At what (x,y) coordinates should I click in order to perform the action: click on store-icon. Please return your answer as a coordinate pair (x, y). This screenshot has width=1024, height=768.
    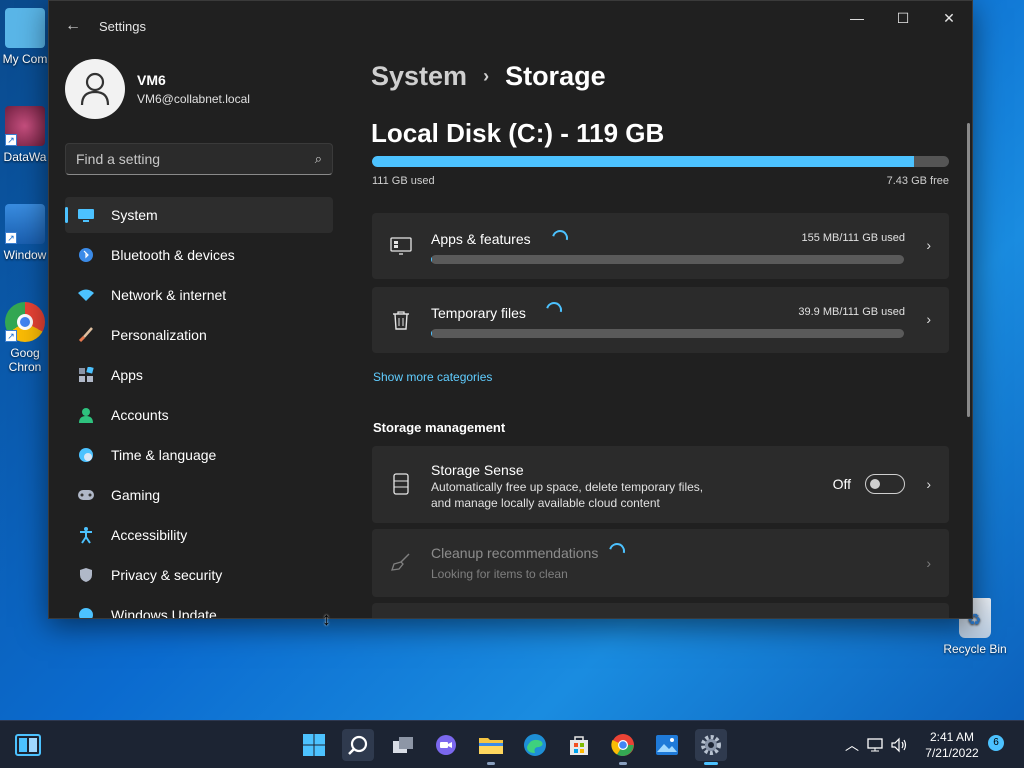
    Looking at the image, I should click on (579, 745).